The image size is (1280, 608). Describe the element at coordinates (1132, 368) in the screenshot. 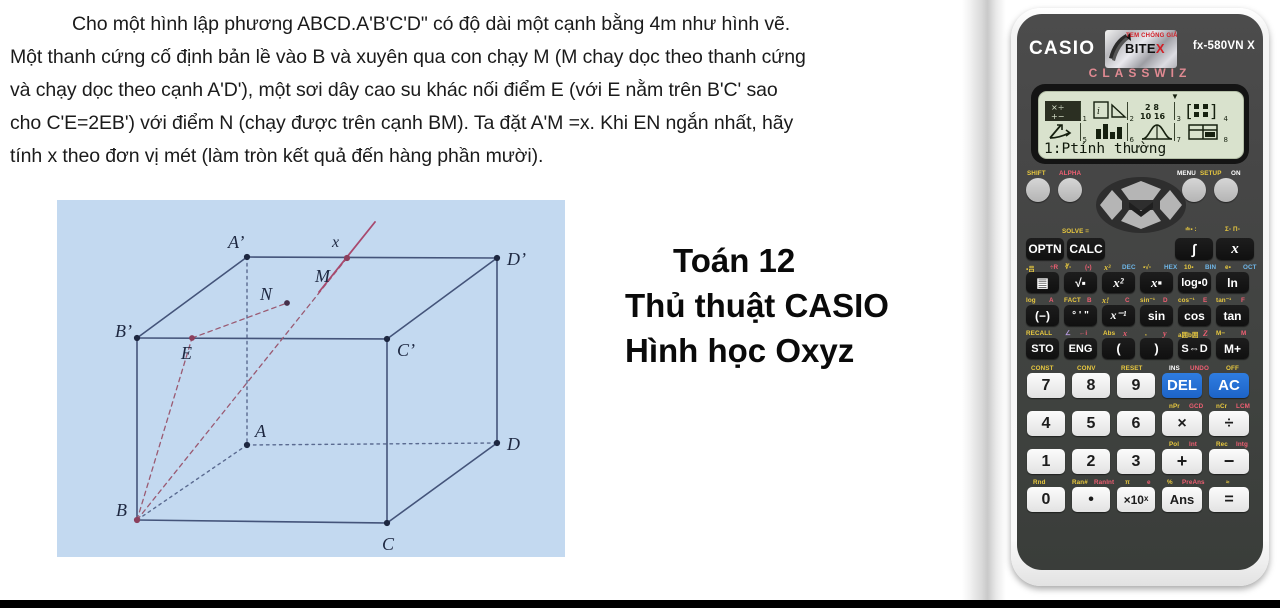

I see `reset-label: RESET` at that location.